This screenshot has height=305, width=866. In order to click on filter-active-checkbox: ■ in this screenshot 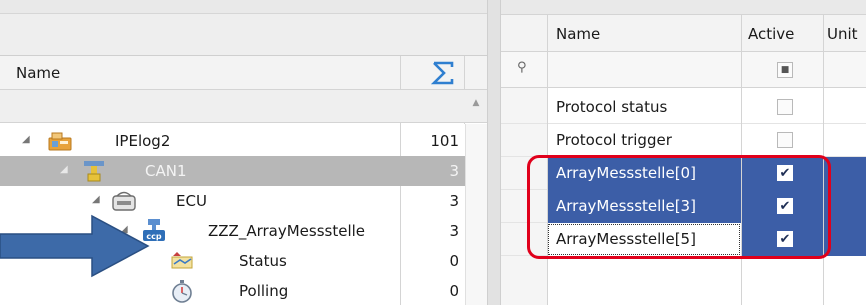, I will do `click(785, 70)`.